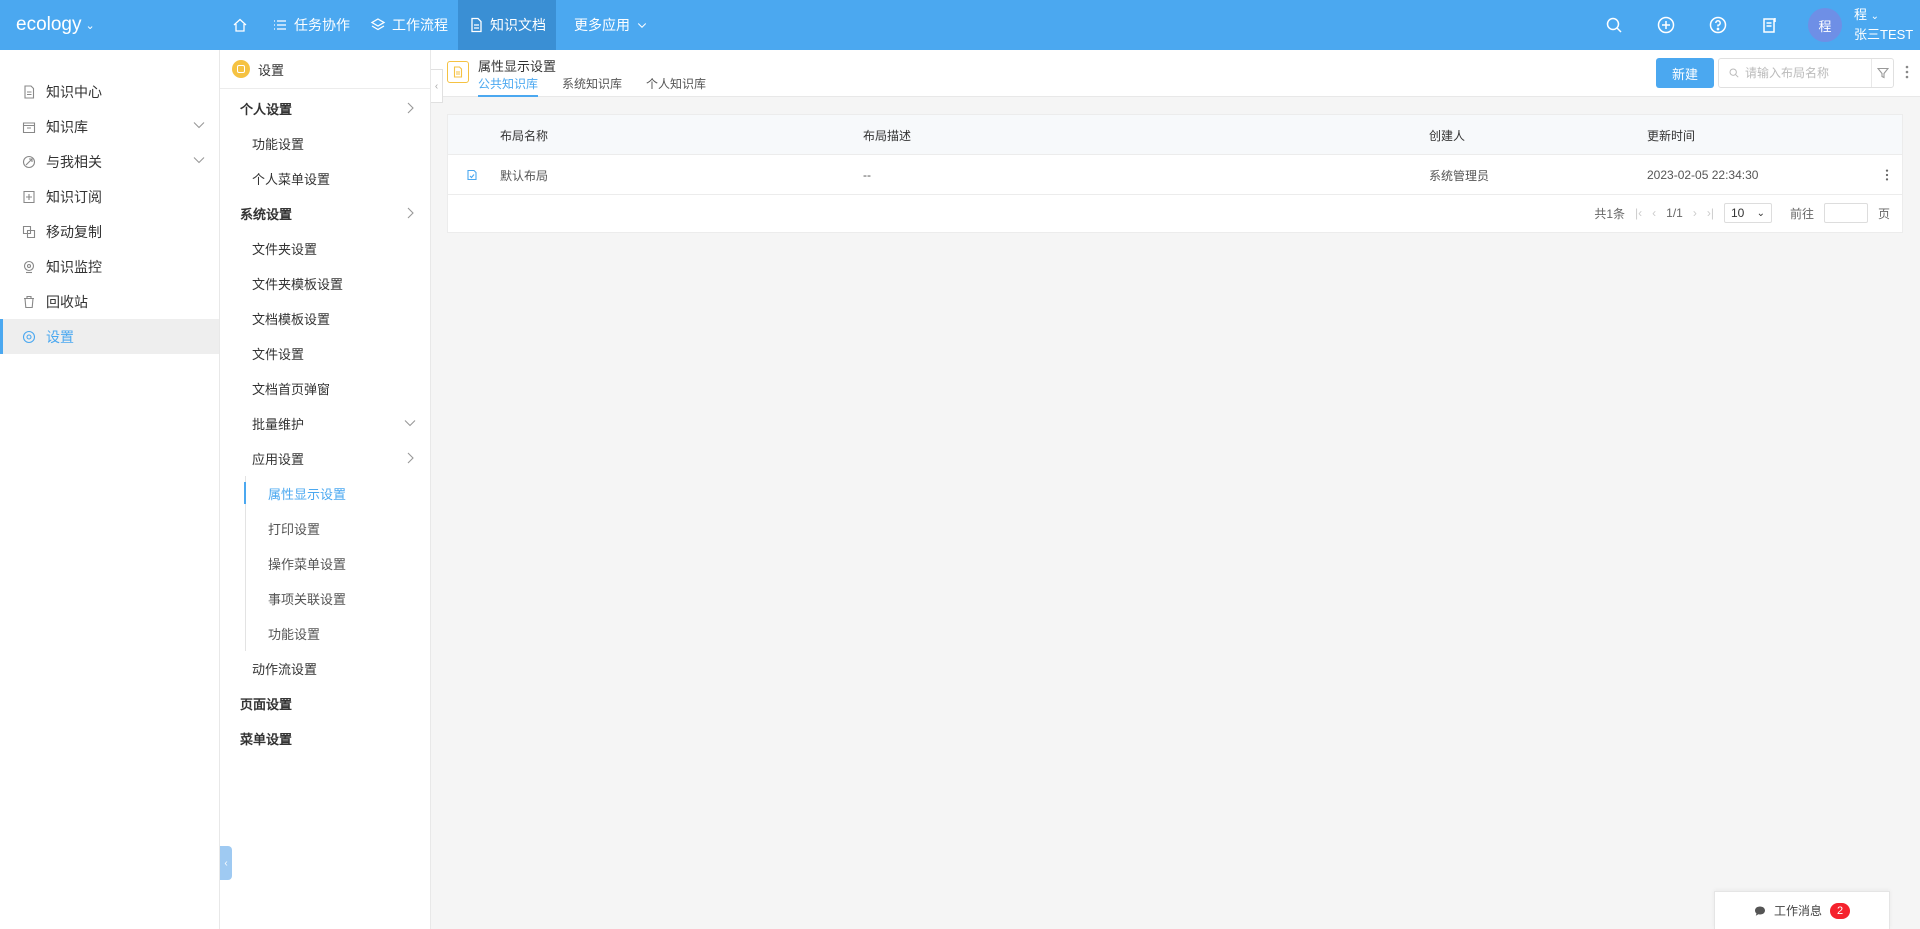 The width and height of the screenshot is (1920, 929). Describe the element at coordinates (1797, 911) in the screenshot. I see `message-label: 工作消息` at that location.